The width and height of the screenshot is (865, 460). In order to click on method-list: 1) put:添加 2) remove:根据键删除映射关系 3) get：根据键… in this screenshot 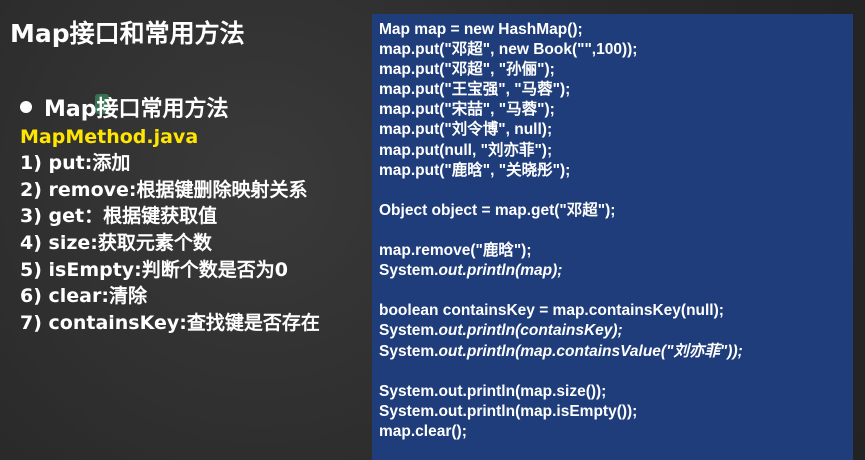, I will do `click(170, 243)`.